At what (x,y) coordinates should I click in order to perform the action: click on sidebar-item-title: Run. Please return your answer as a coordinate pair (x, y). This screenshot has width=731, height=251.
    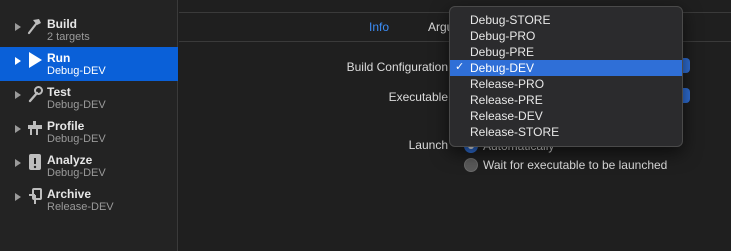
    Looking at the image, I should click on (59, 58).